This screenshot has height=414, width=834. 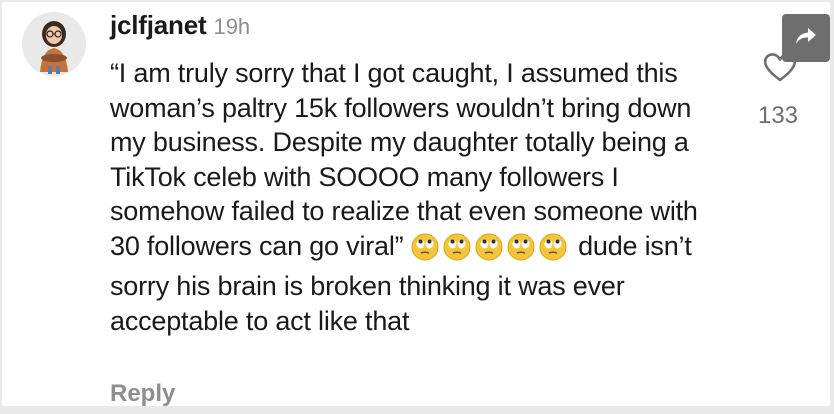 What do you see at coordinates (142, 394) in the screenshot?
I see `reply-button: Reply` at bounding box center [142, 394].